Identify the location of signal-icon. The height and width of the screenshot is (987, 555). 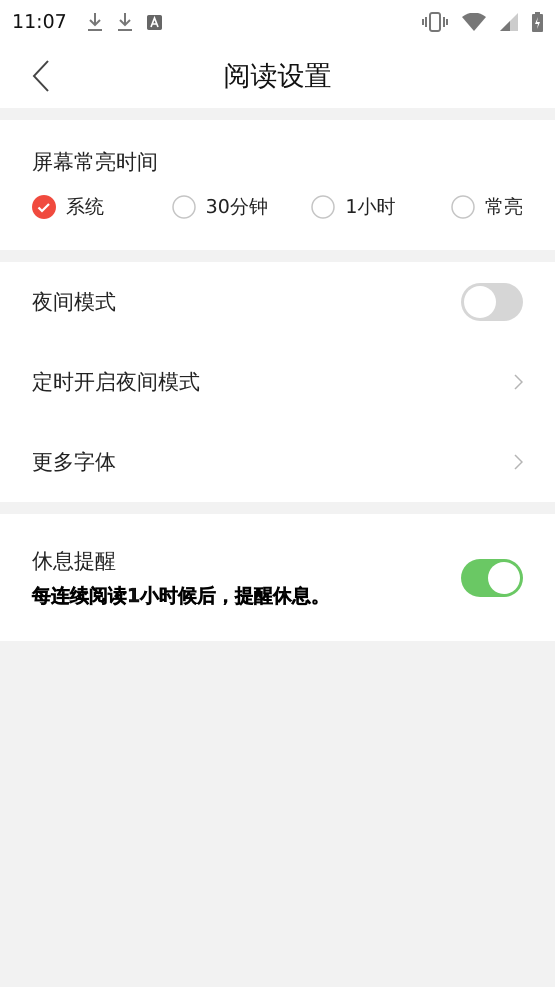
(509, 22).